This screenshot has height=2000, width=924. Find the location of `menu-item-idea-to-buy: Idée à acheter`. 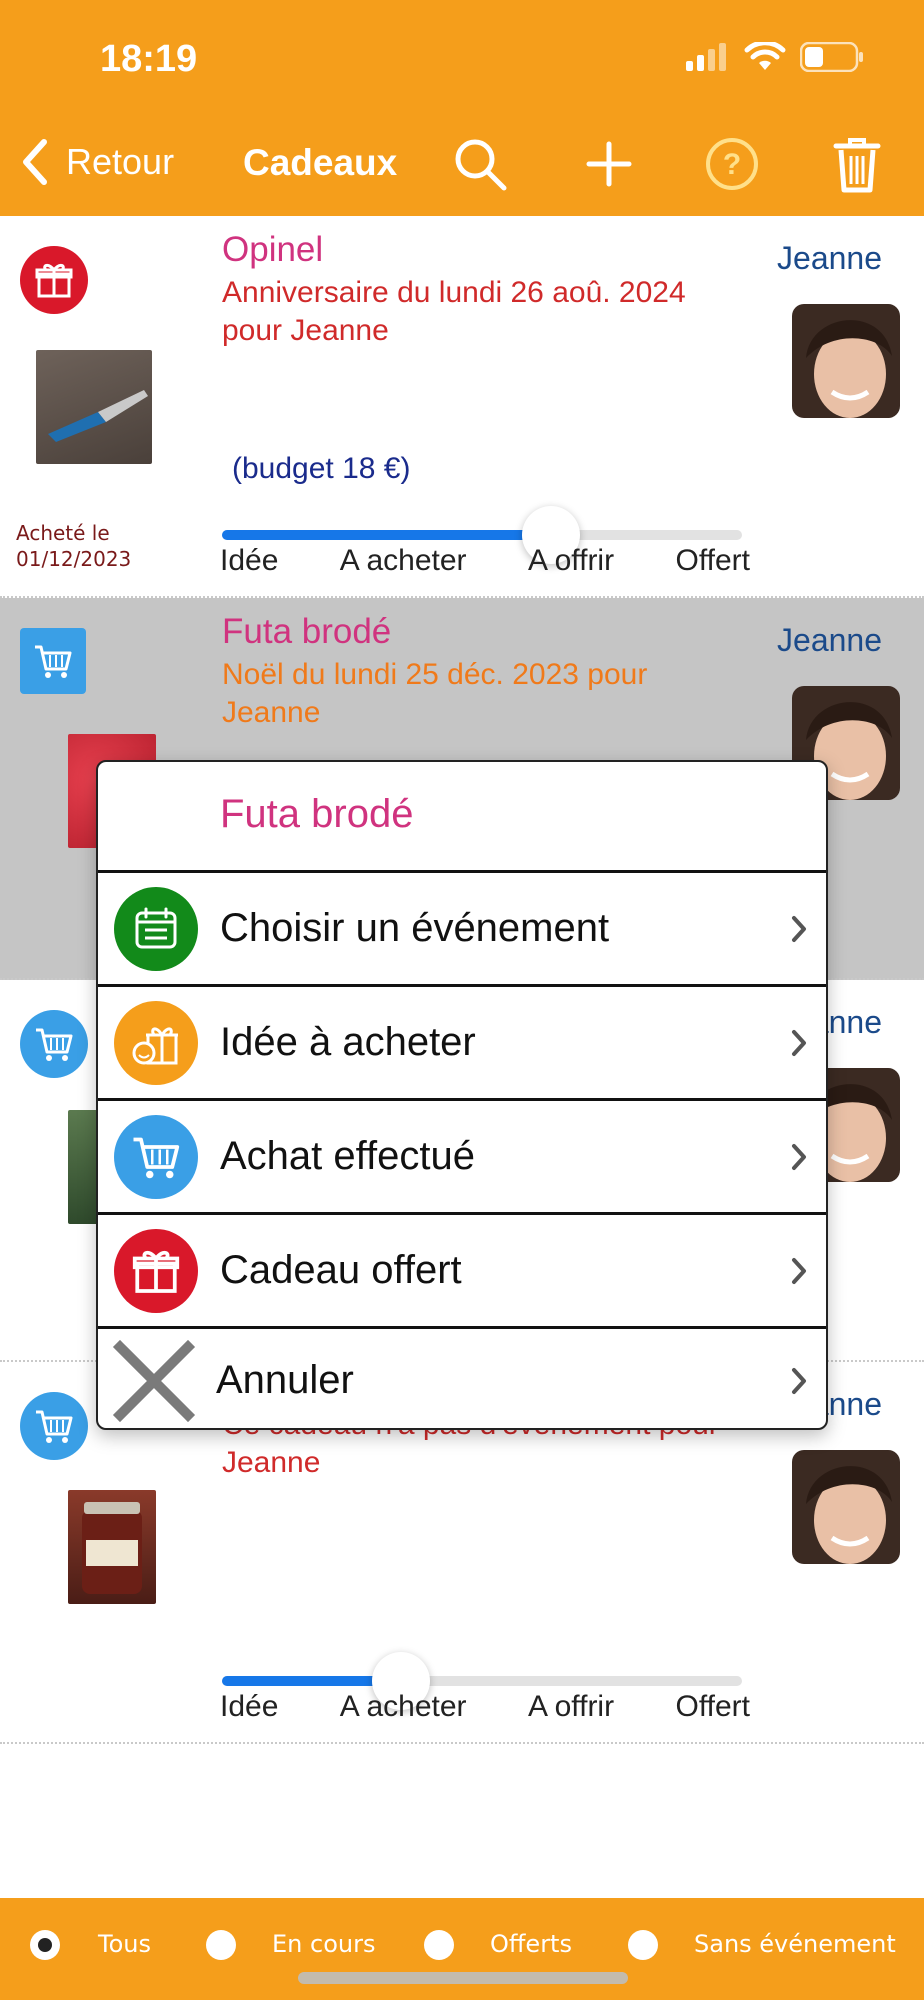

menu-item-idea-to-buy: Idée à acheter is located at coordinates (462, 1041).